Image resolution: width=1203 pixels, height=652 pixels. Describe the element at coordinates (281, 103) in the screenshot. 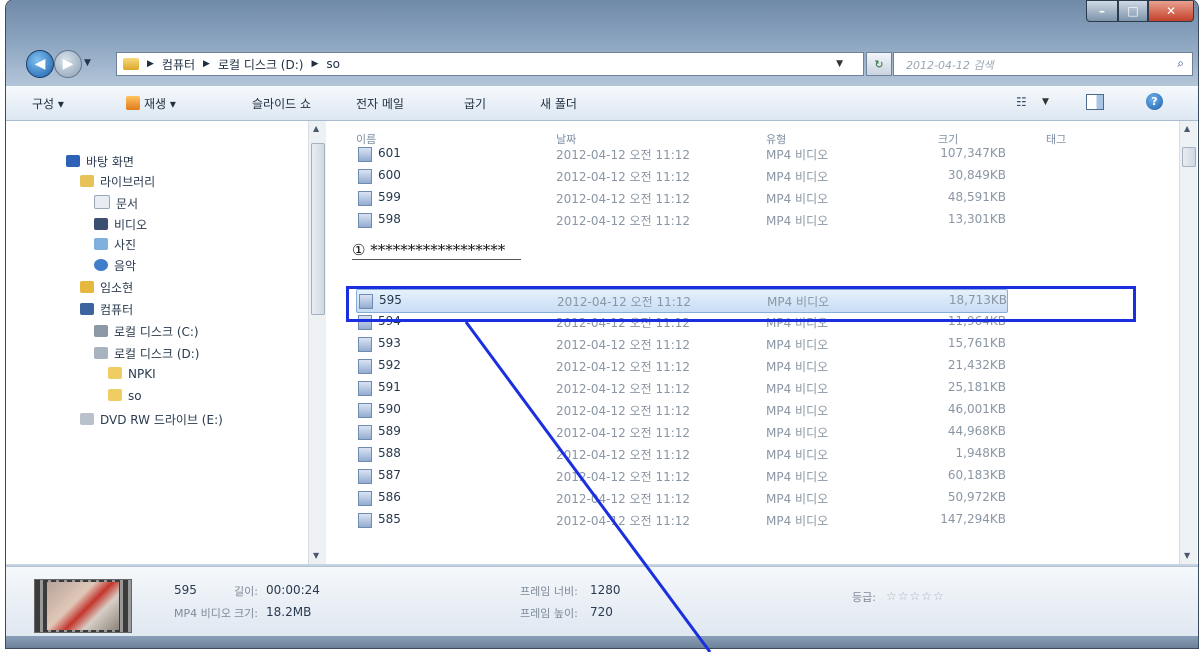

I see `slideshow-button: 슬라이드 쇼` at that location.